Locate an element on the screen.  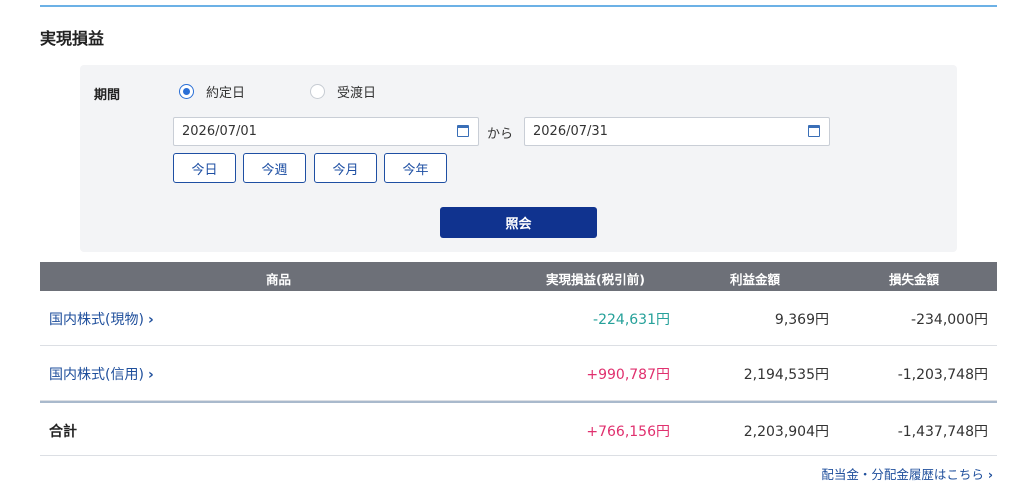
dividend-history-link: 配当金・分配金履歴はこちら › is located at coordinates (907, 473).